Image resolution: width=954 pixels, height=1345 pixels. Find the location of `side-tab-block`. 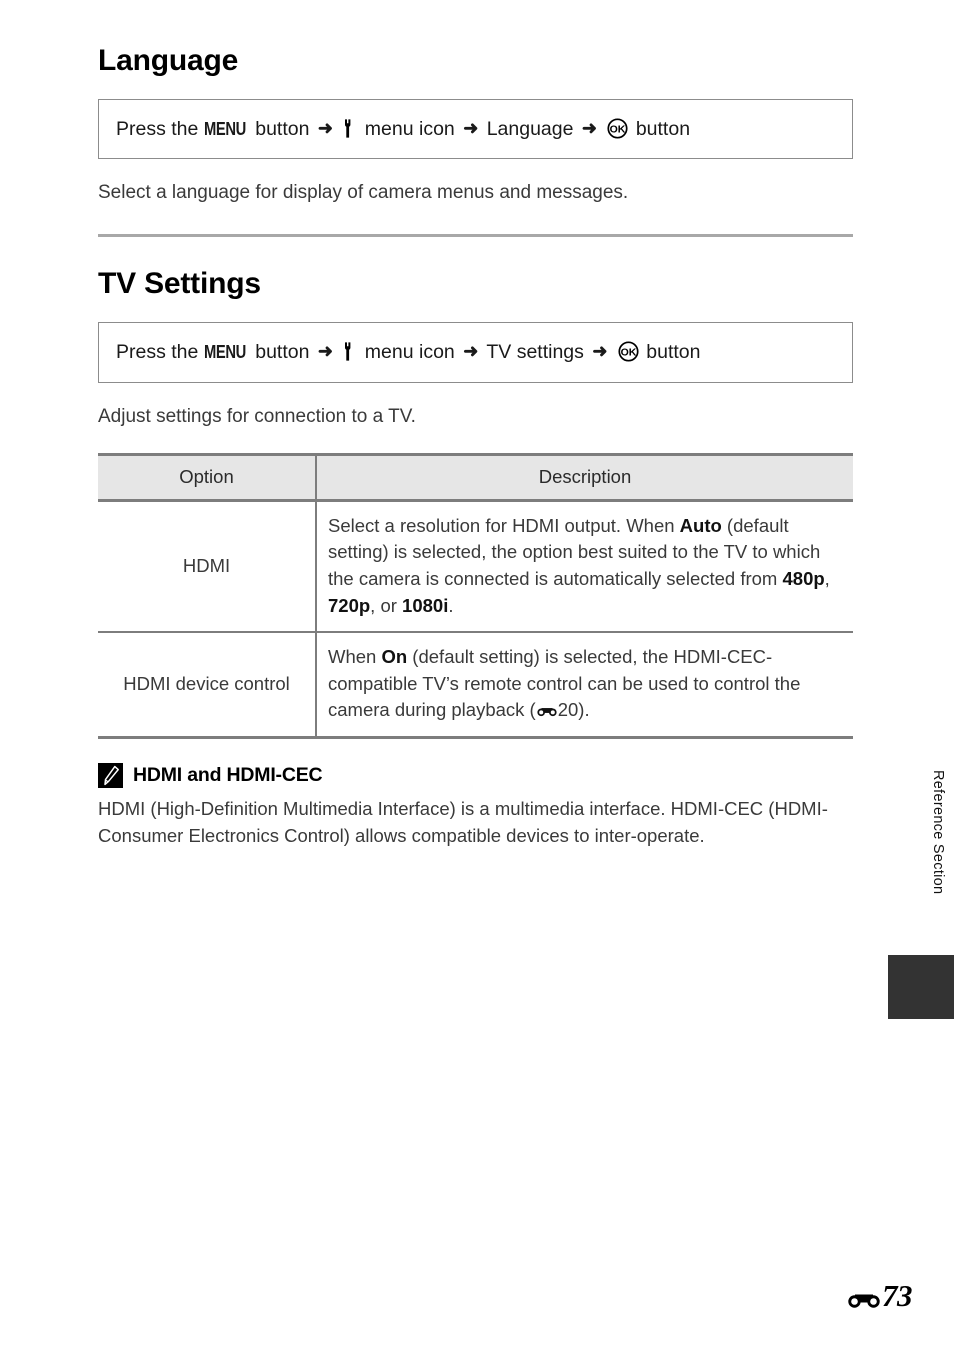

side-tab-block is located at coordinates (921, 987).